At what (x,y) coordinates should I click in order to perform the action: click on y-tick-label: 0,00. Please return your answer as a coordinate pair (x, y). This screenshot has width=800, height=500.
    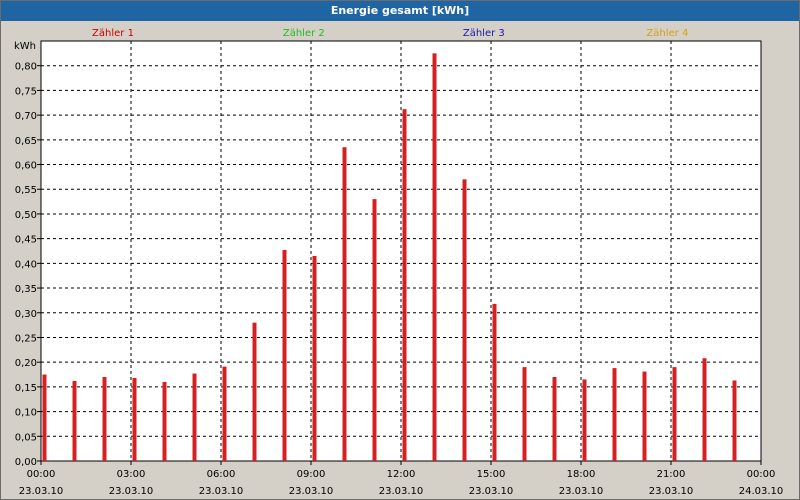
    Looking at the image, I should click on (26, 462).